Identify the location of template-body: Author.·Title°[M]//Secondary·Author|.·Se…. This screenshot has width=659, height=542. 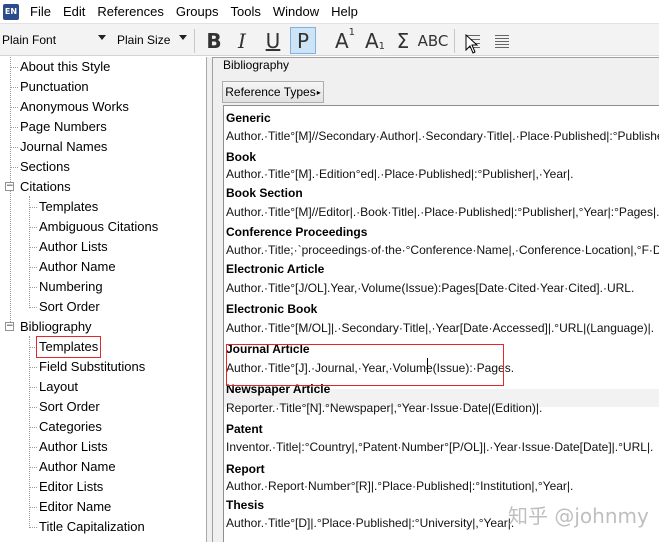
(442, 136).